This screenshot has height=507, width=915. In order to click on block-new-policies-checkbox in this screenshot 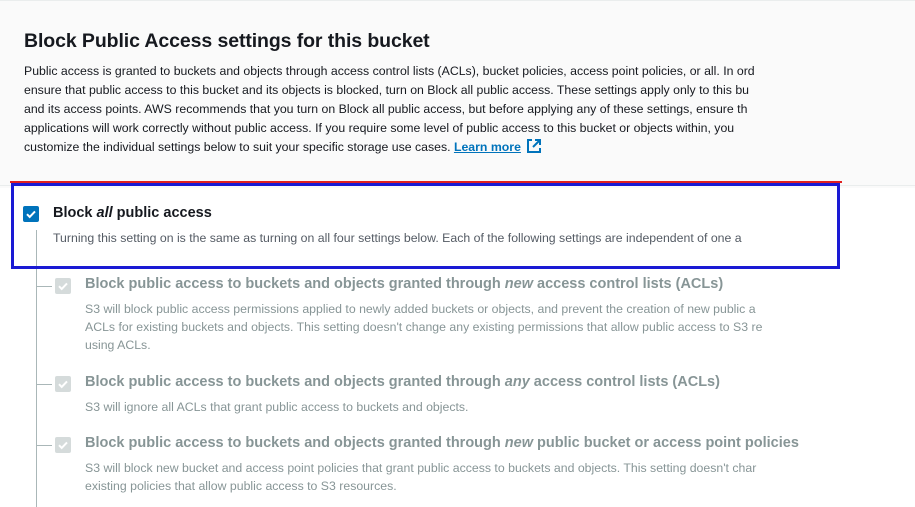, I will do `click(63, 445)`.